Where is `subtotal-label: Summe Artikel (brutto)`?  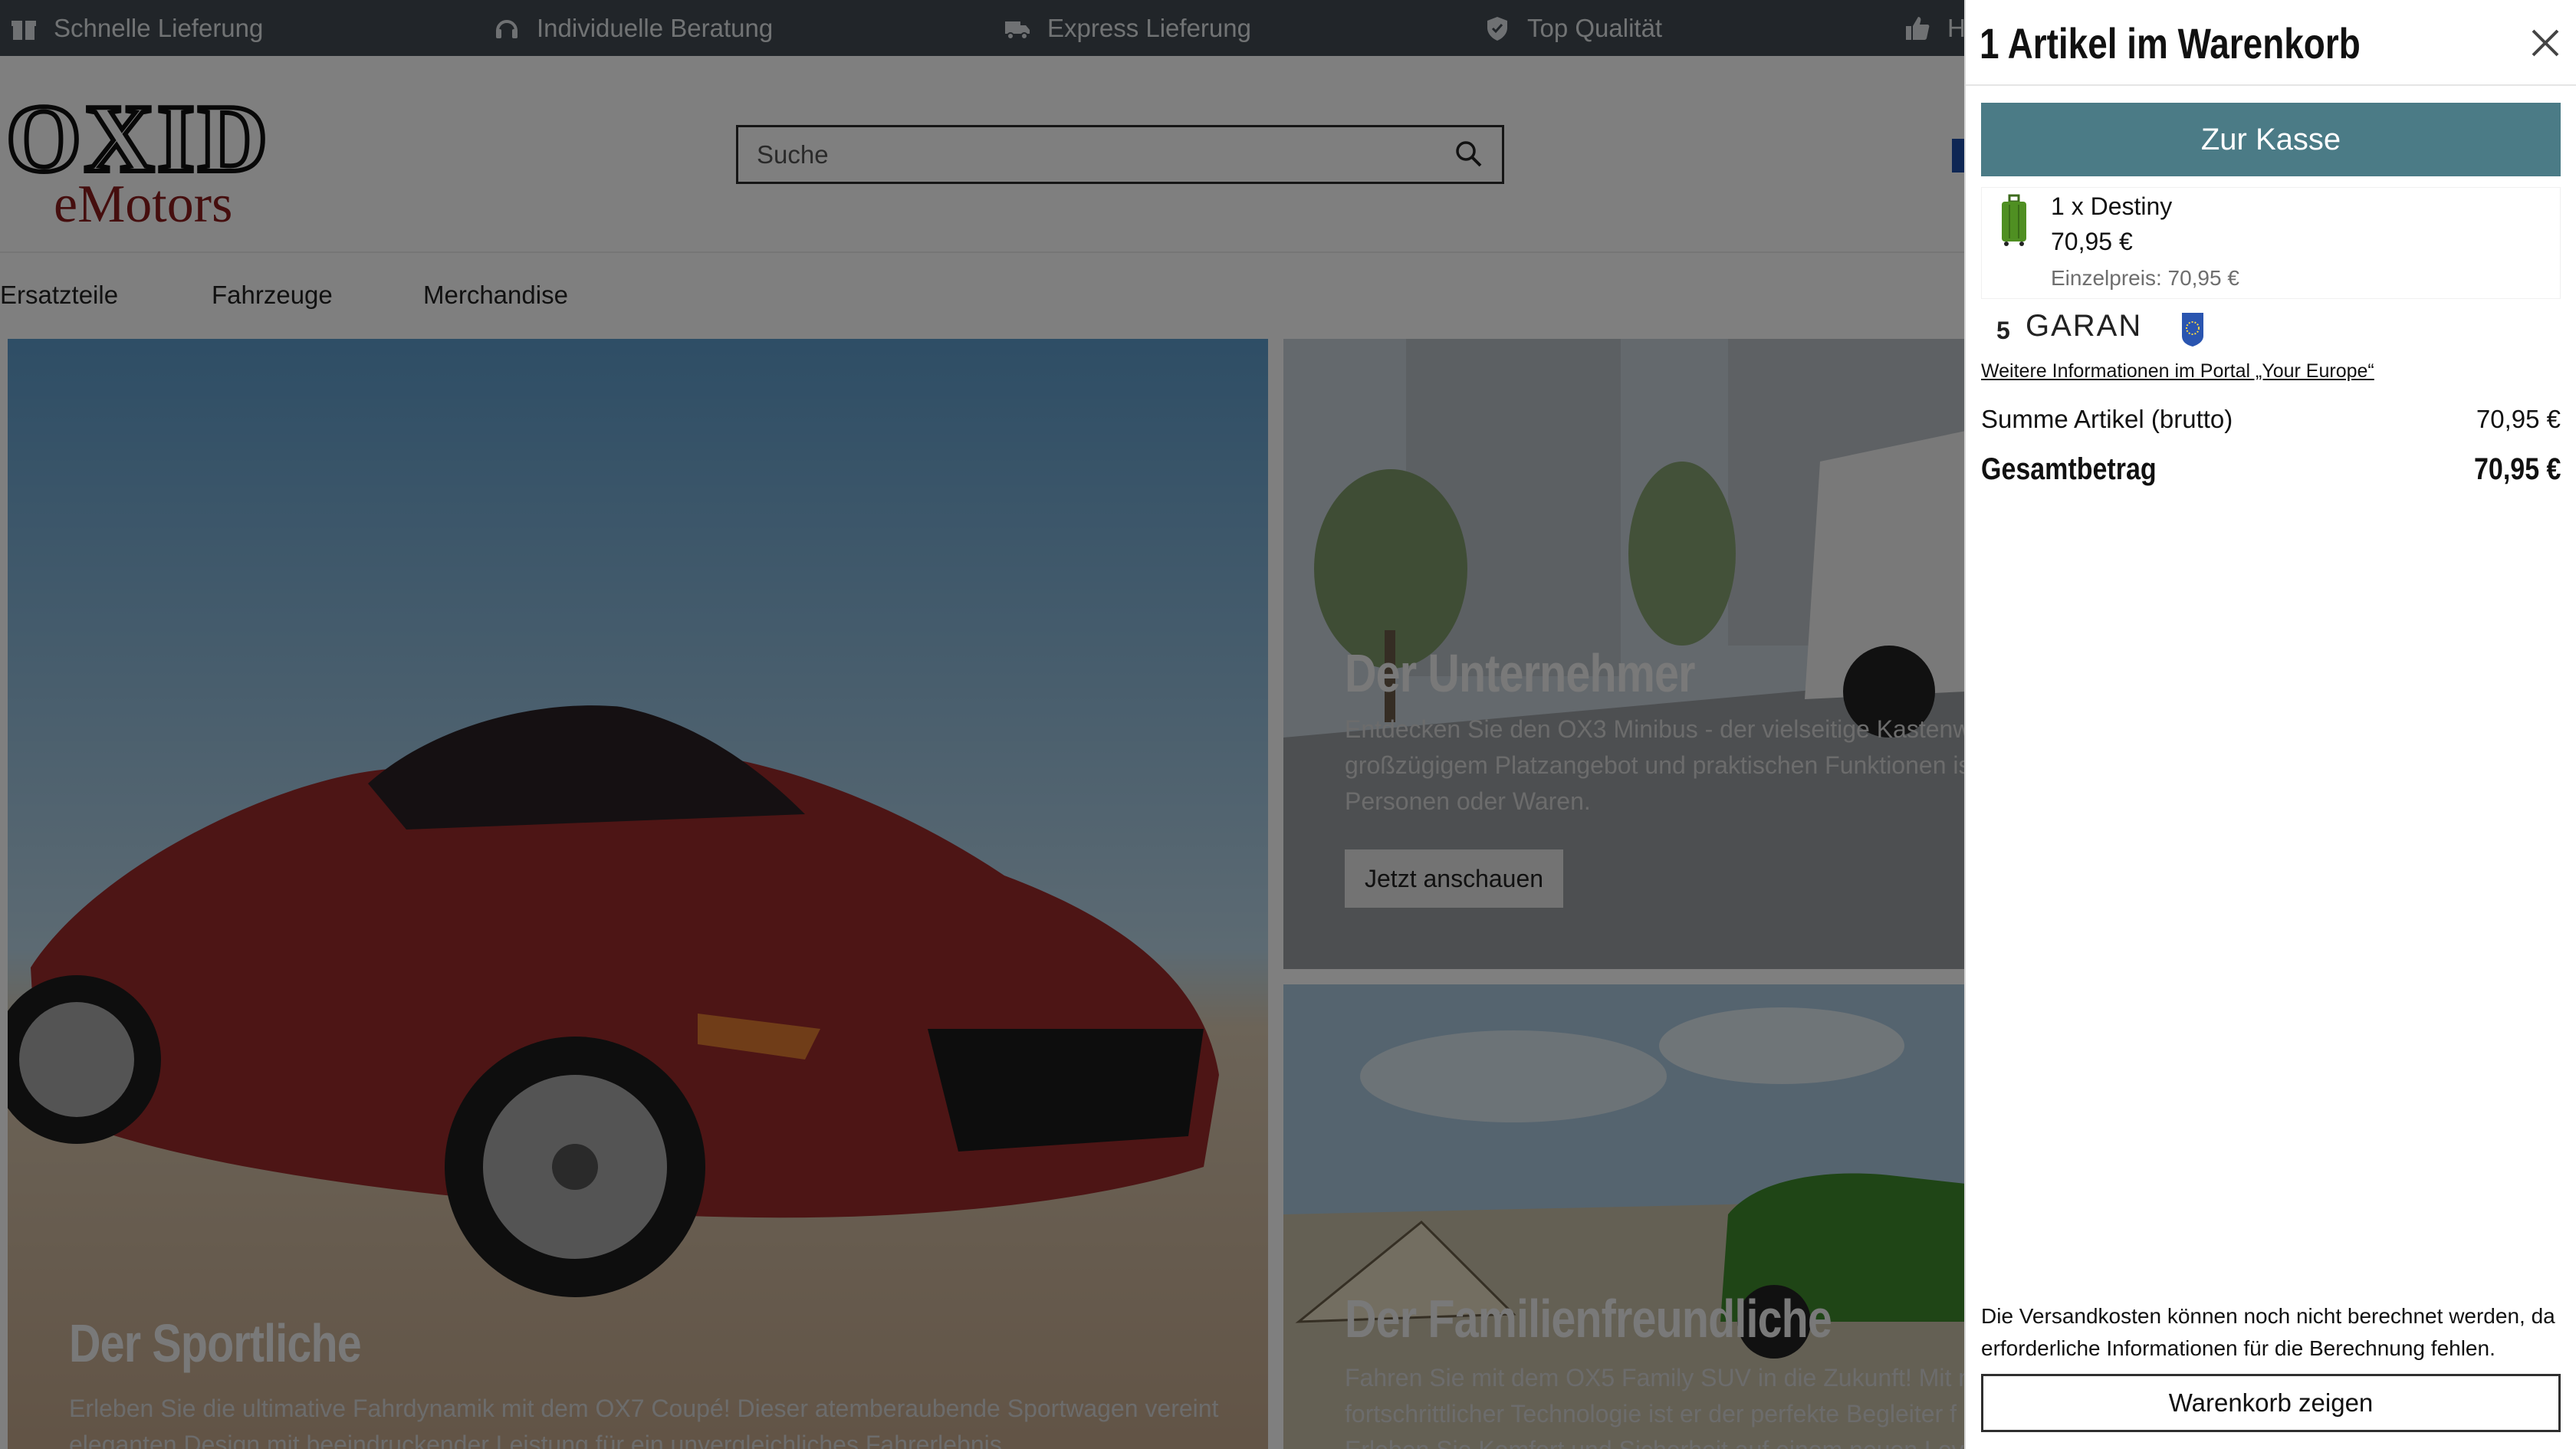 subtotal-label: Summe Artikel (brutto) is located at coordinates (2107, 419).